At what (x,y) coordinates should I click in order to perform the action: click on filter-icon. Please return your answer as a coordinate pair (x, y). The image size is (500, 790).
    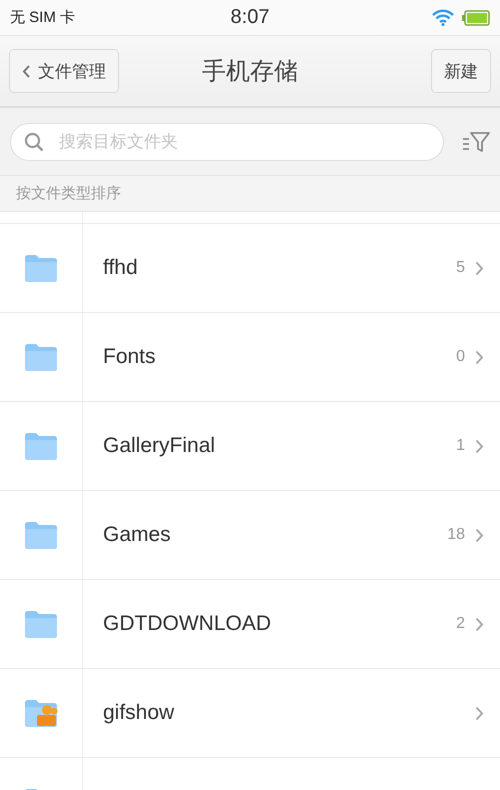
    Looking at the image, I should click on (476, 141).